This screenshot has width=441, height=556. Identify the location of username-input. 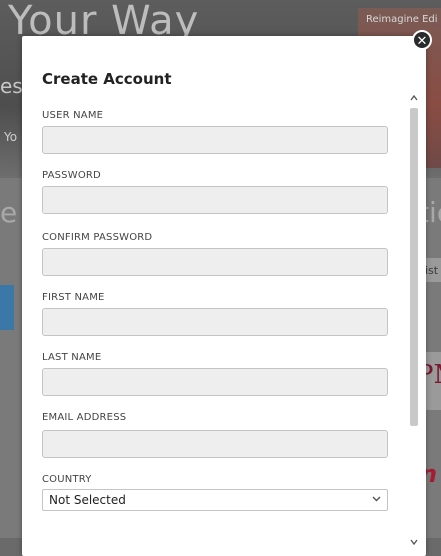
(215, 140).